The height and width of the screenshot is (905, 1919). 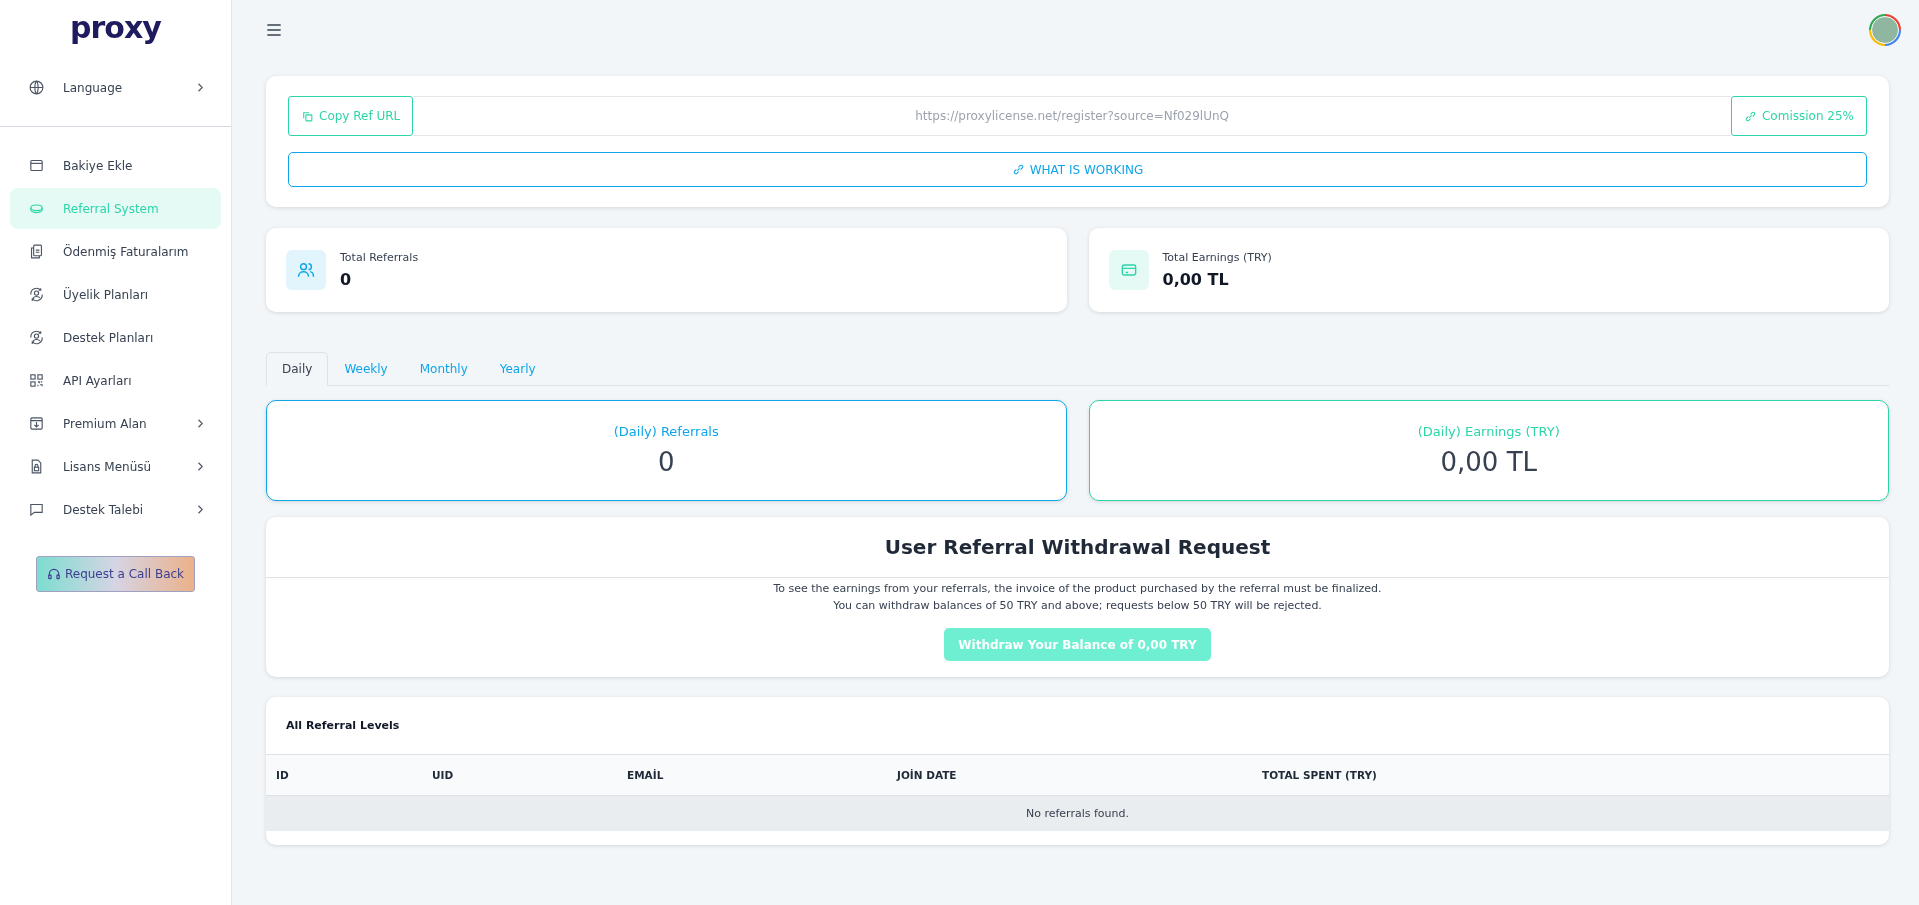 What do you see at coordinates (666, 462) in the screenshot?
I see `period-stat-value: 0` at bounding box center [666, 462].